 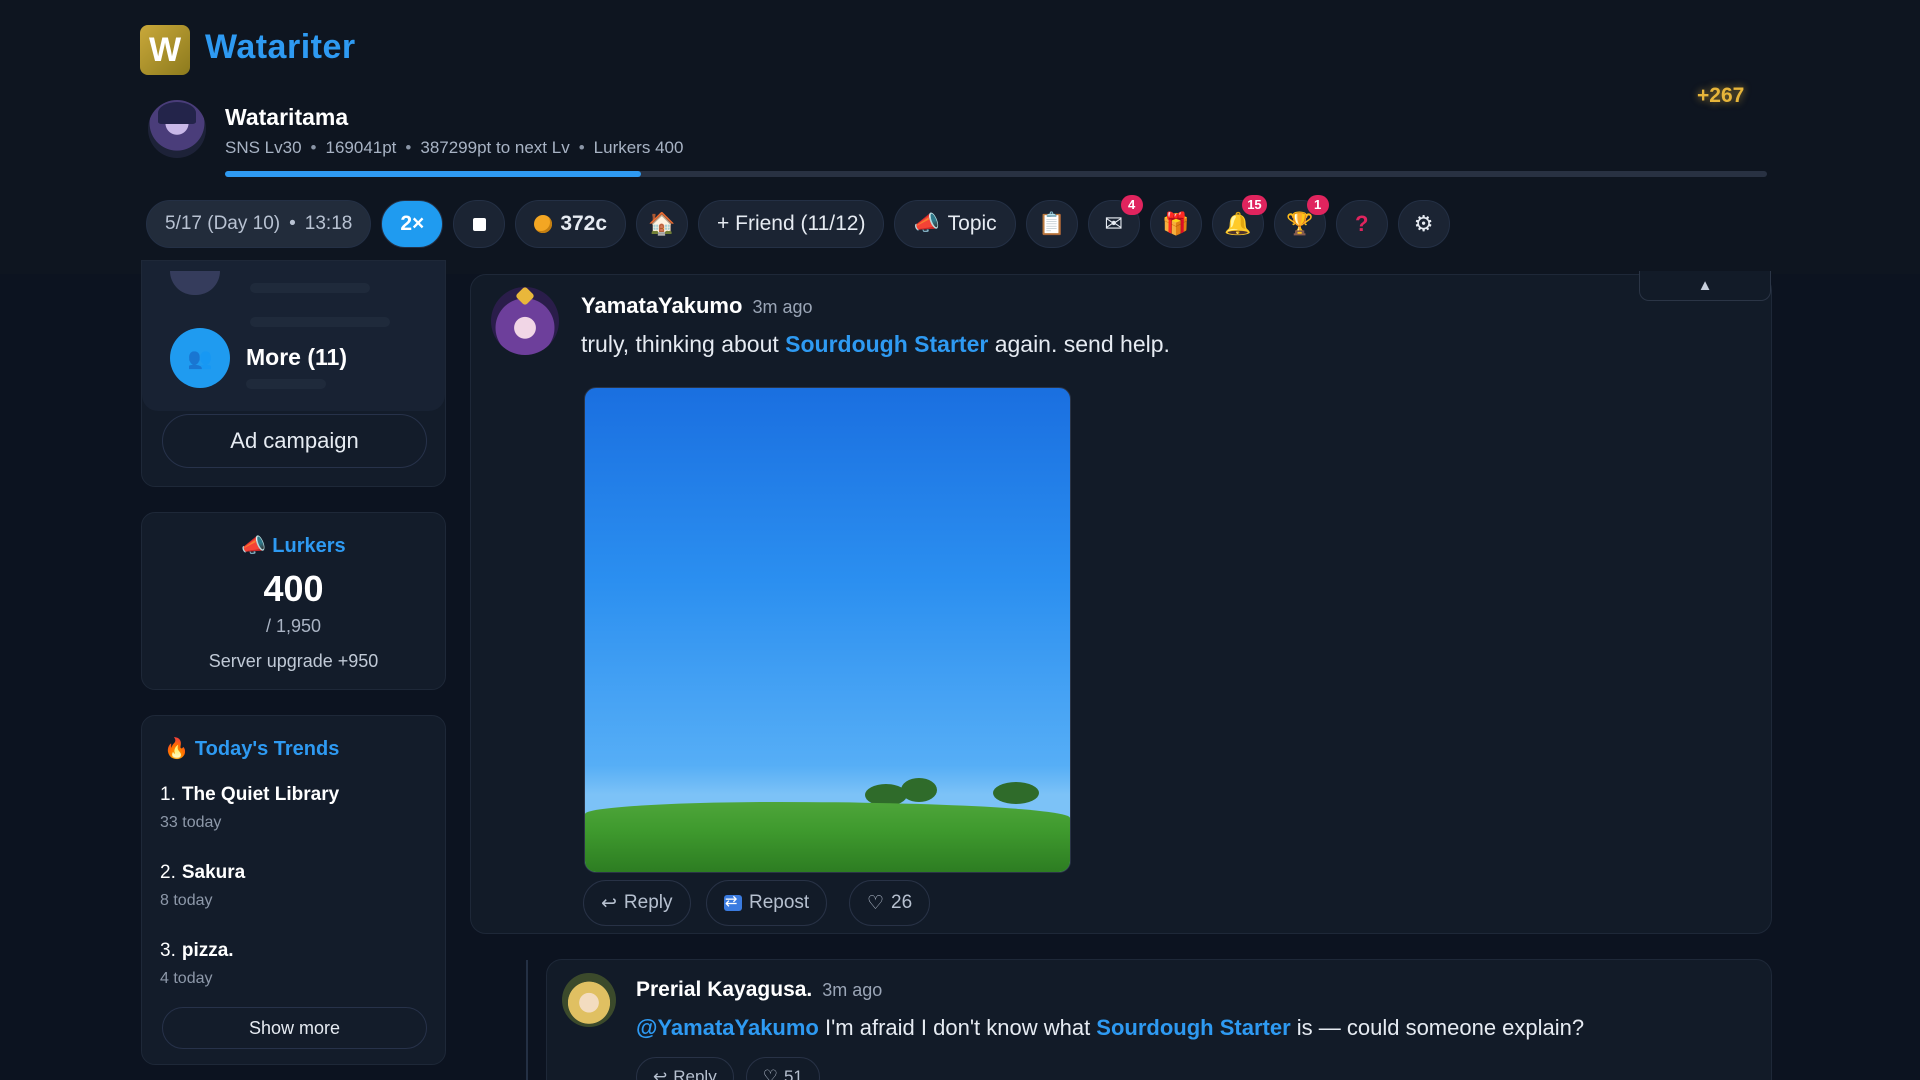 I want to click on stop-icon, so click(x=479, y=224).